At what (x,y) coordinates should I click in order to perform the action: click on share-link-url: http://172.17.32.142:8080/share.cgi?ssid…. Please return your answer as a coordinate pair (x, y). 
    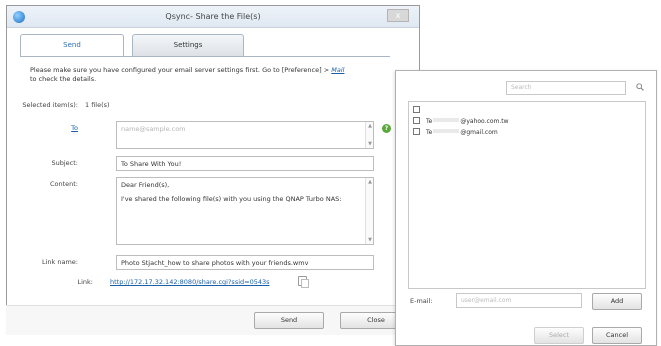
    Looking at the image, I should click on (190, 282).